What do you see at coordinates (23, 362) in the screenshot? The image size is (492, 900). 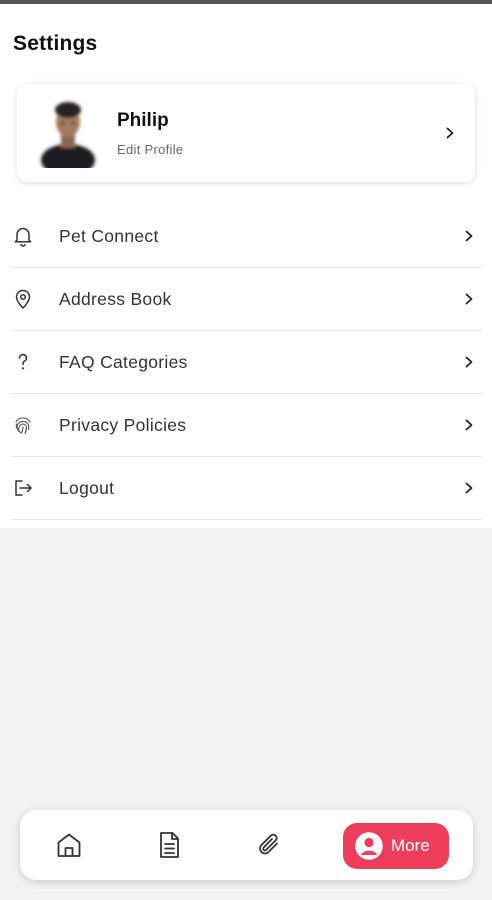 I see `question-icon` at bounding box center [23, 362].